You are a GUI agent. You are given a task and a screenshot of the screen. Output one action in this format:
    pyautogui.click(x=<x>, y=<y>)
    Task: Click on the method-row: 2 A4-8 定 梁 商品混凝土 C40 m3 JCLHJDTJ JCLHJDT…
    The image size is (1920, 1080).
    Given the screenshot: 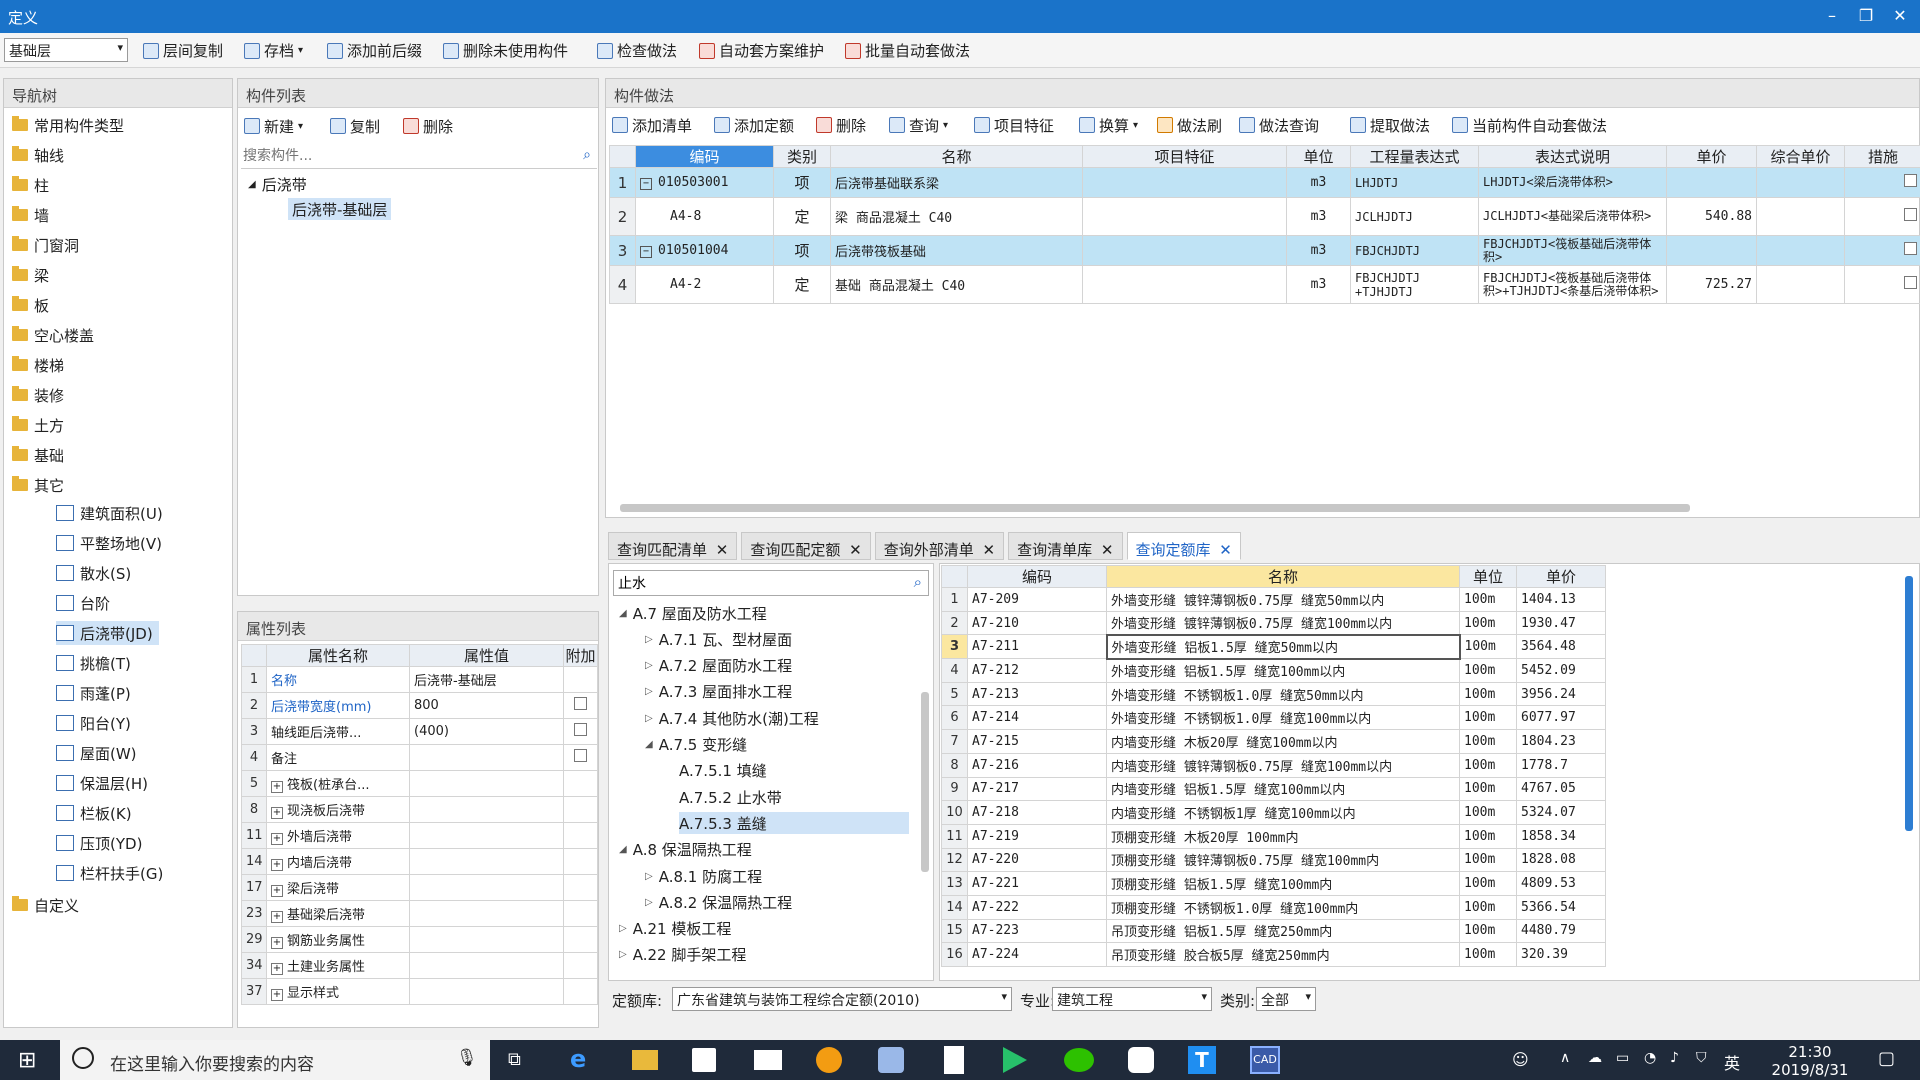 What is the action you would take?
    pyautogui.click(x=1264, y=216)
    